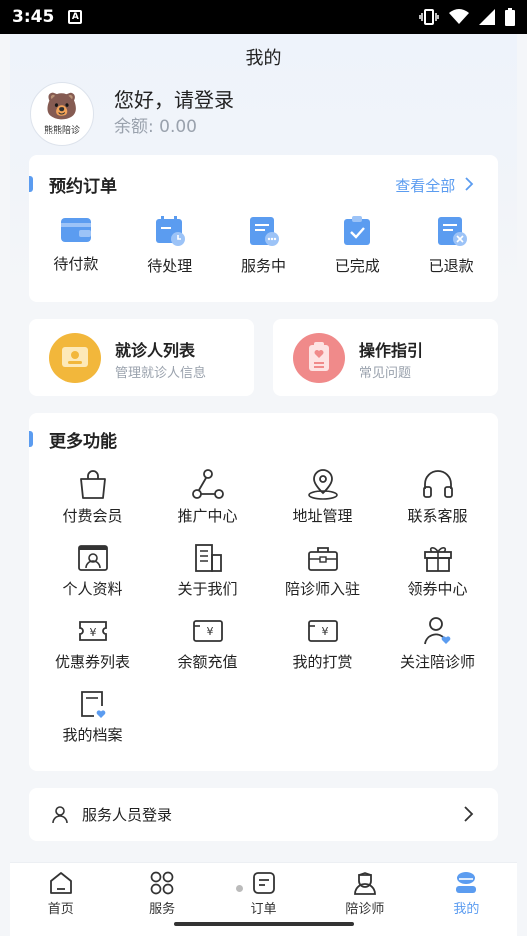 This screenshot has width=527, height=936. Describe the element at coordinates (76, 264) in the screenshot. I see `order-label: 待付款` at that location.